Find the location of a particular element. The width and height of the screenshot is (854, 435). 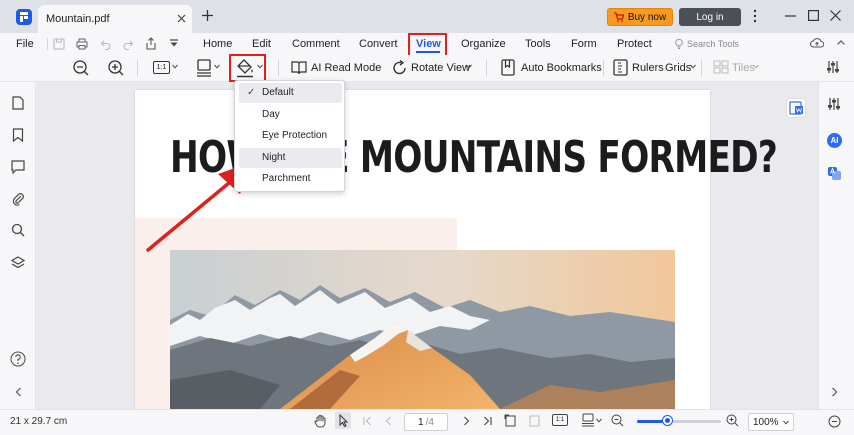

right-sidebar is located at coordinates (836, 245).